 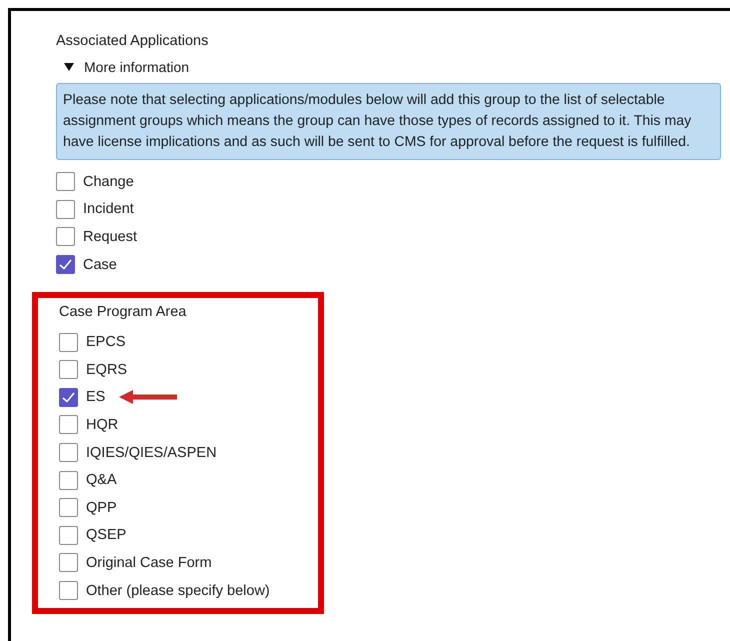 What do you see at coordinates (96, 397) in the screenshot?
I see `checkbox-label: ES` at bounding box center [96, 397].